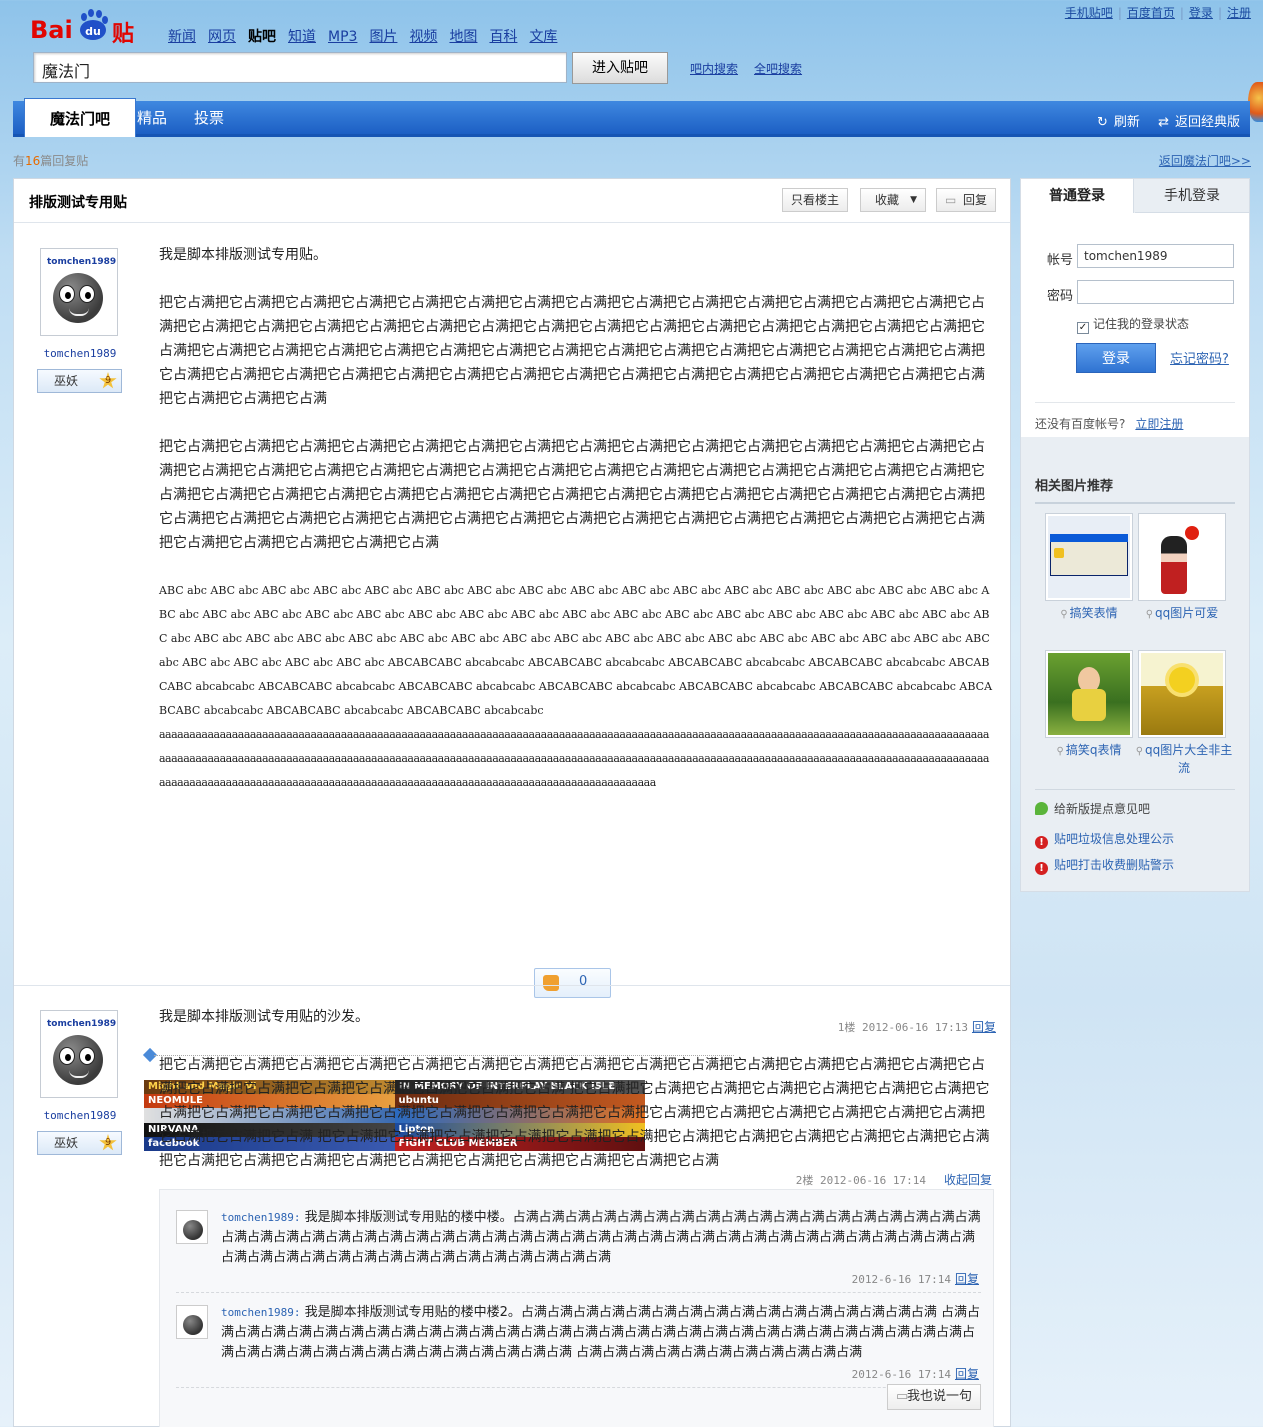  Describe the element at coordinates (631, 117) in the screenshot. I see `forum-tab-bar: 魔法门吧 精品 投票 ↻ 刷新 ⇄ 返回经典版` at that location.